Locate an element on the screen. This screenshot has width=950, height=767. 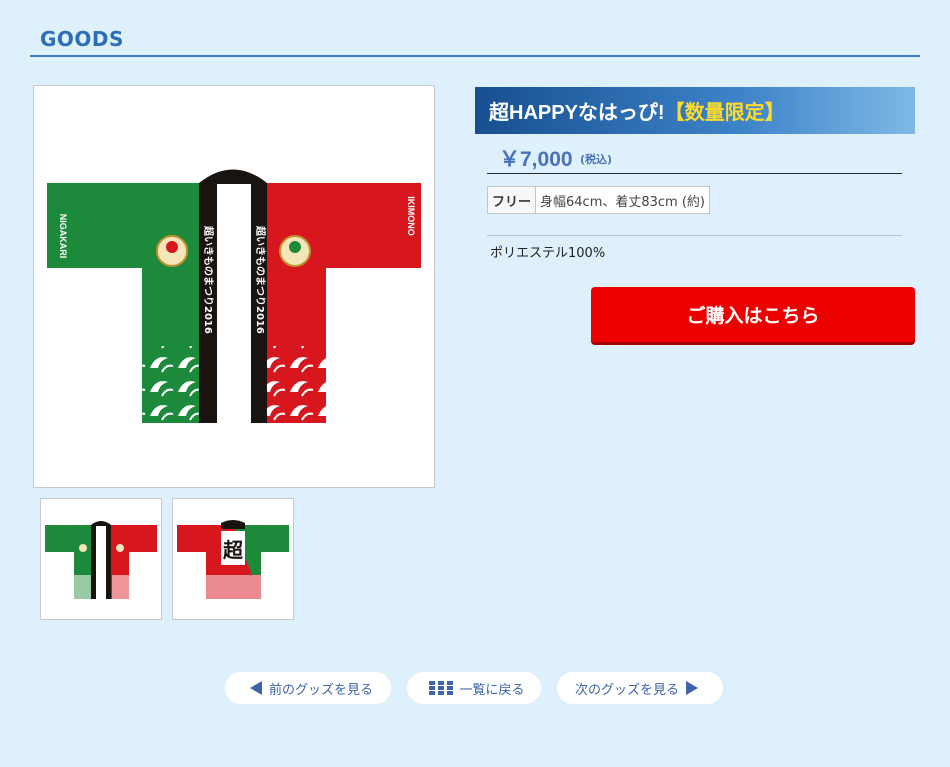
size-row: フリー 身幅64cm、着丈83cm (約) is located at coordinates (598, 200).